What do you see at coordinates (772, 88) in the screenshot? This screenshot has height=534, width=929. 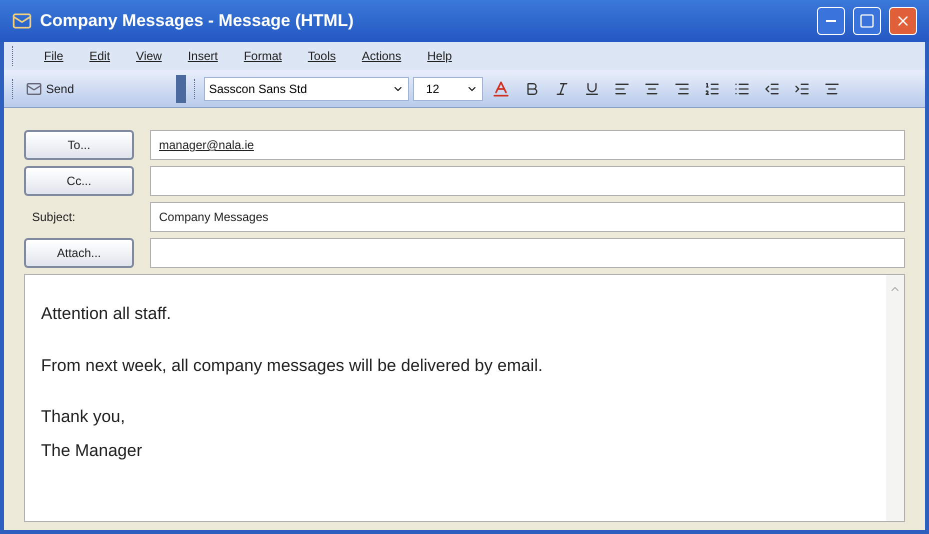 I see `decrease-indent-icon` at bounding box center [772, 88].